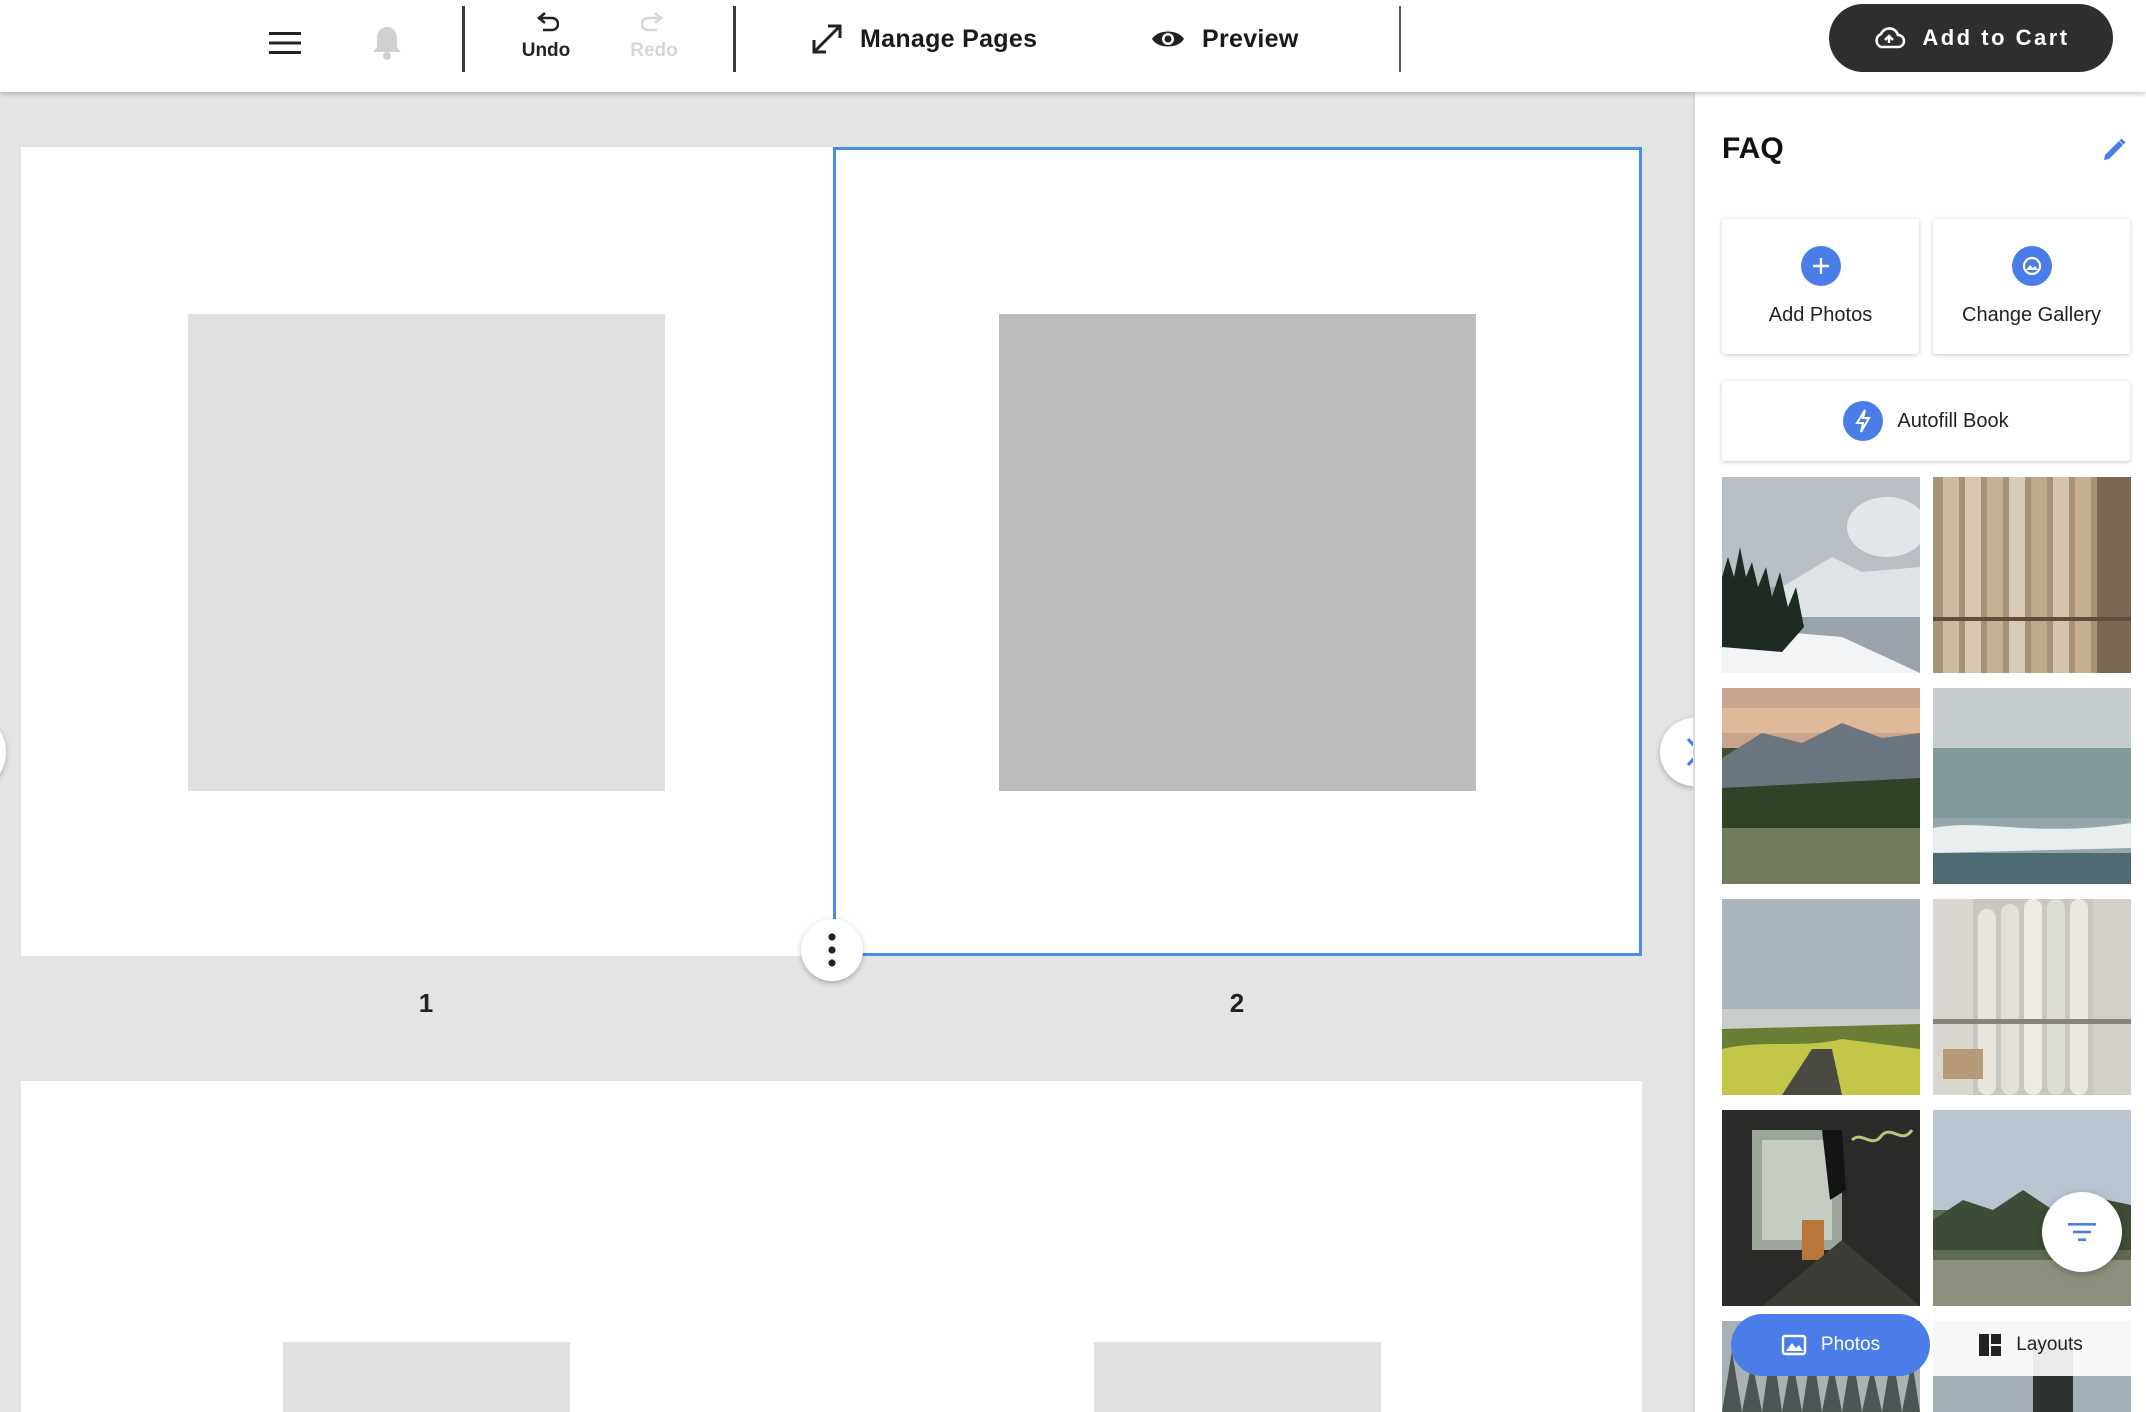  What do you see at coordinates (1753, 148) in the screenshot?
I see `panel-title: FAQ` at bounding box center [1753, 148].